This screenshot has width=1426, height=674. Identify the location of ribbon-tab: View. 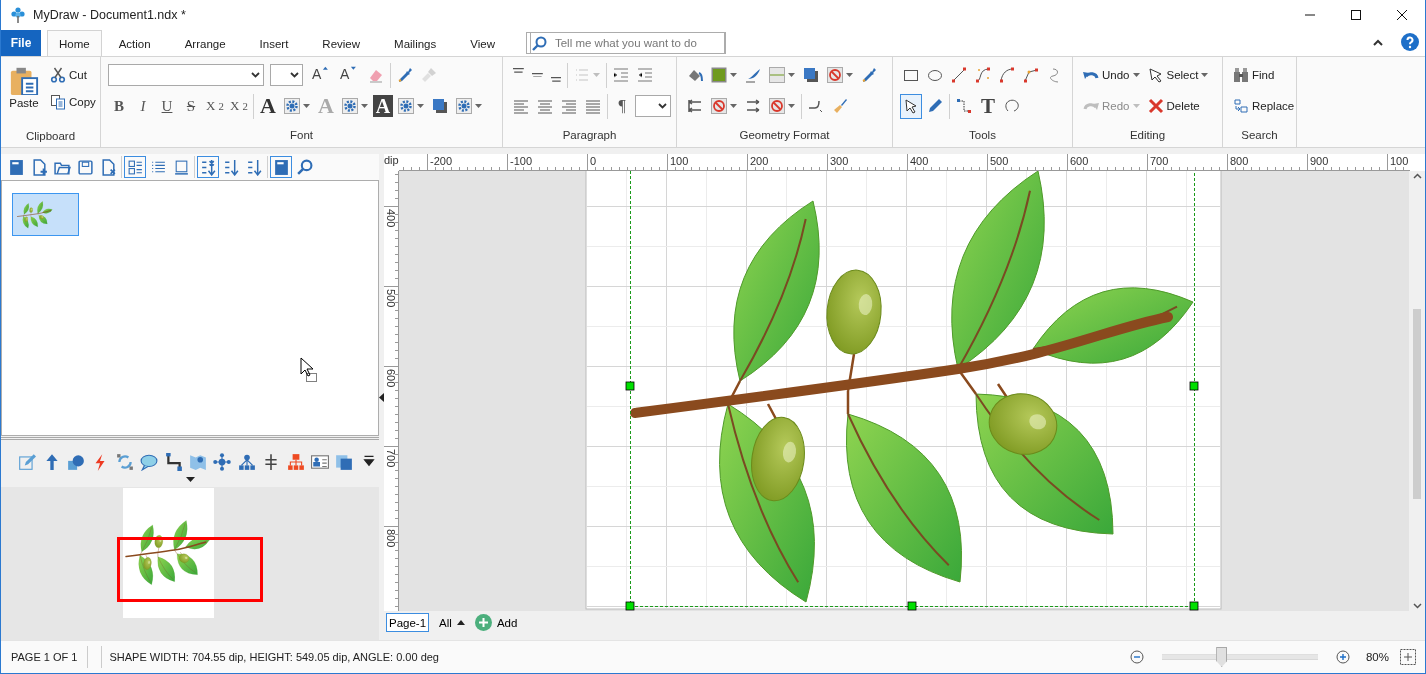
(482, 43).